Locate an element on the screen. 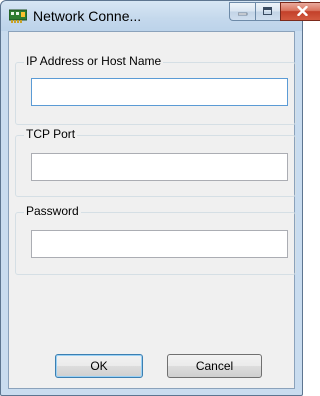 This screenshot has width=320, height=396. minimize-button is located at coordinates (242, 11).